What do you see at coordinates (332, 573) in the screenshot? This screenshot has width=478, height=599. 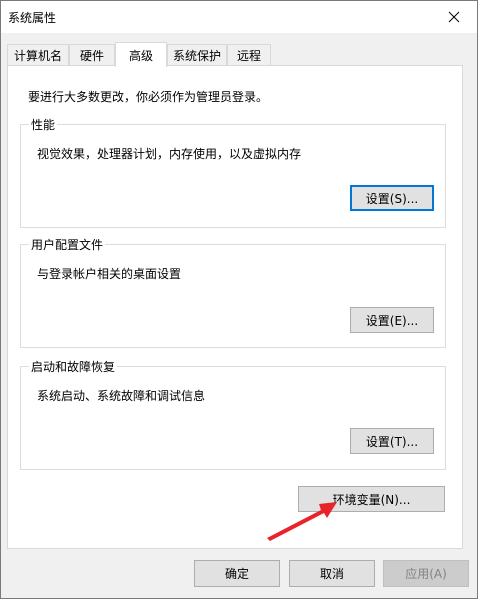 I see `cancel-button: 取消` at bounding box center [332, 573].